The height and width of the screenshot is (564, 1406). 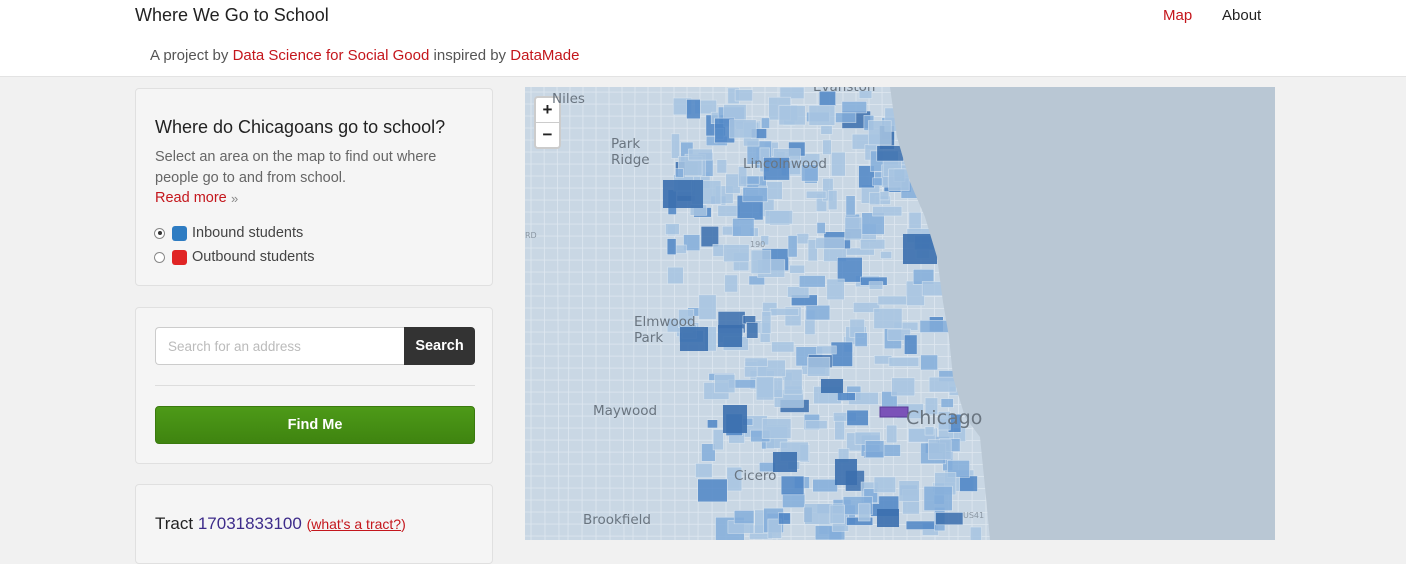 I want to click on brand-link: Where We Go to School, so click(x=232, y=15).